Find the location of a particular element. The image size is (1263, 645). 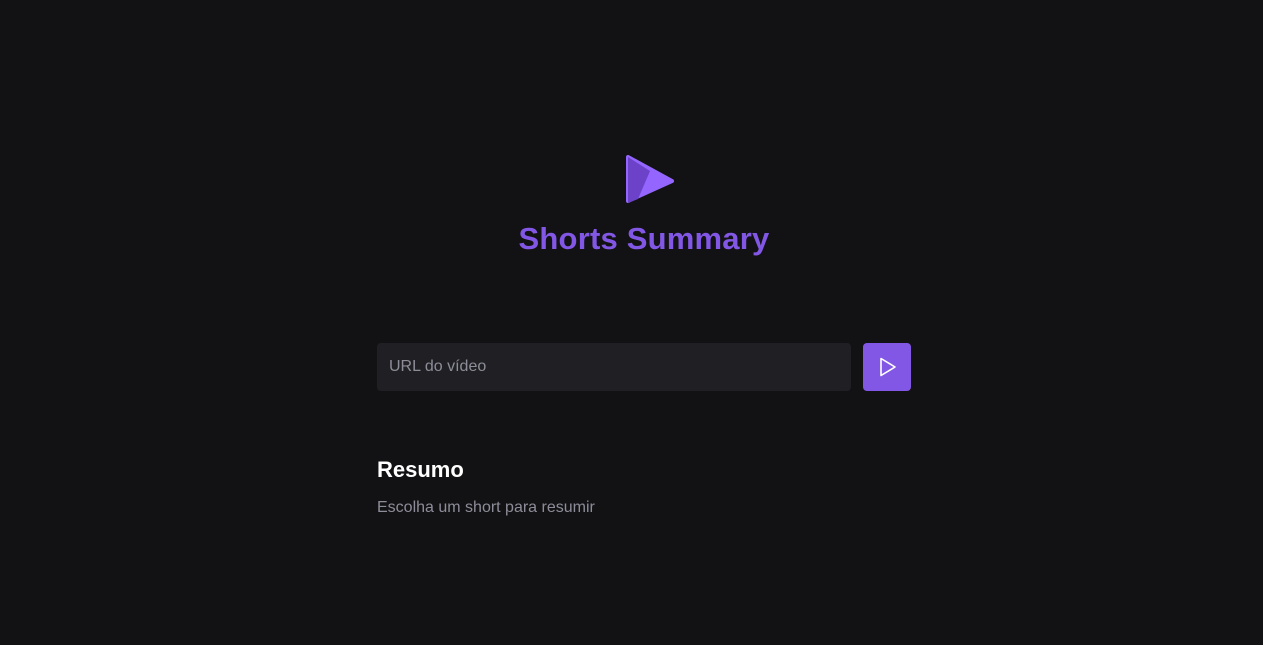

play-icon is located at coordinates (888, 367).